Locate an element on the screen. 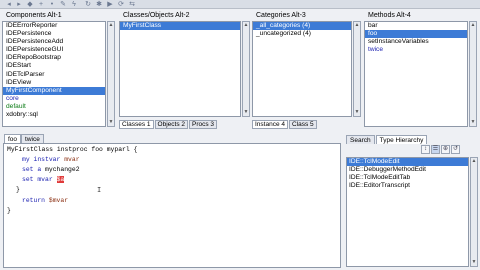 The height and width of the screenshot is (270, 480). add-icon: + is located at coordinates (41, 4).